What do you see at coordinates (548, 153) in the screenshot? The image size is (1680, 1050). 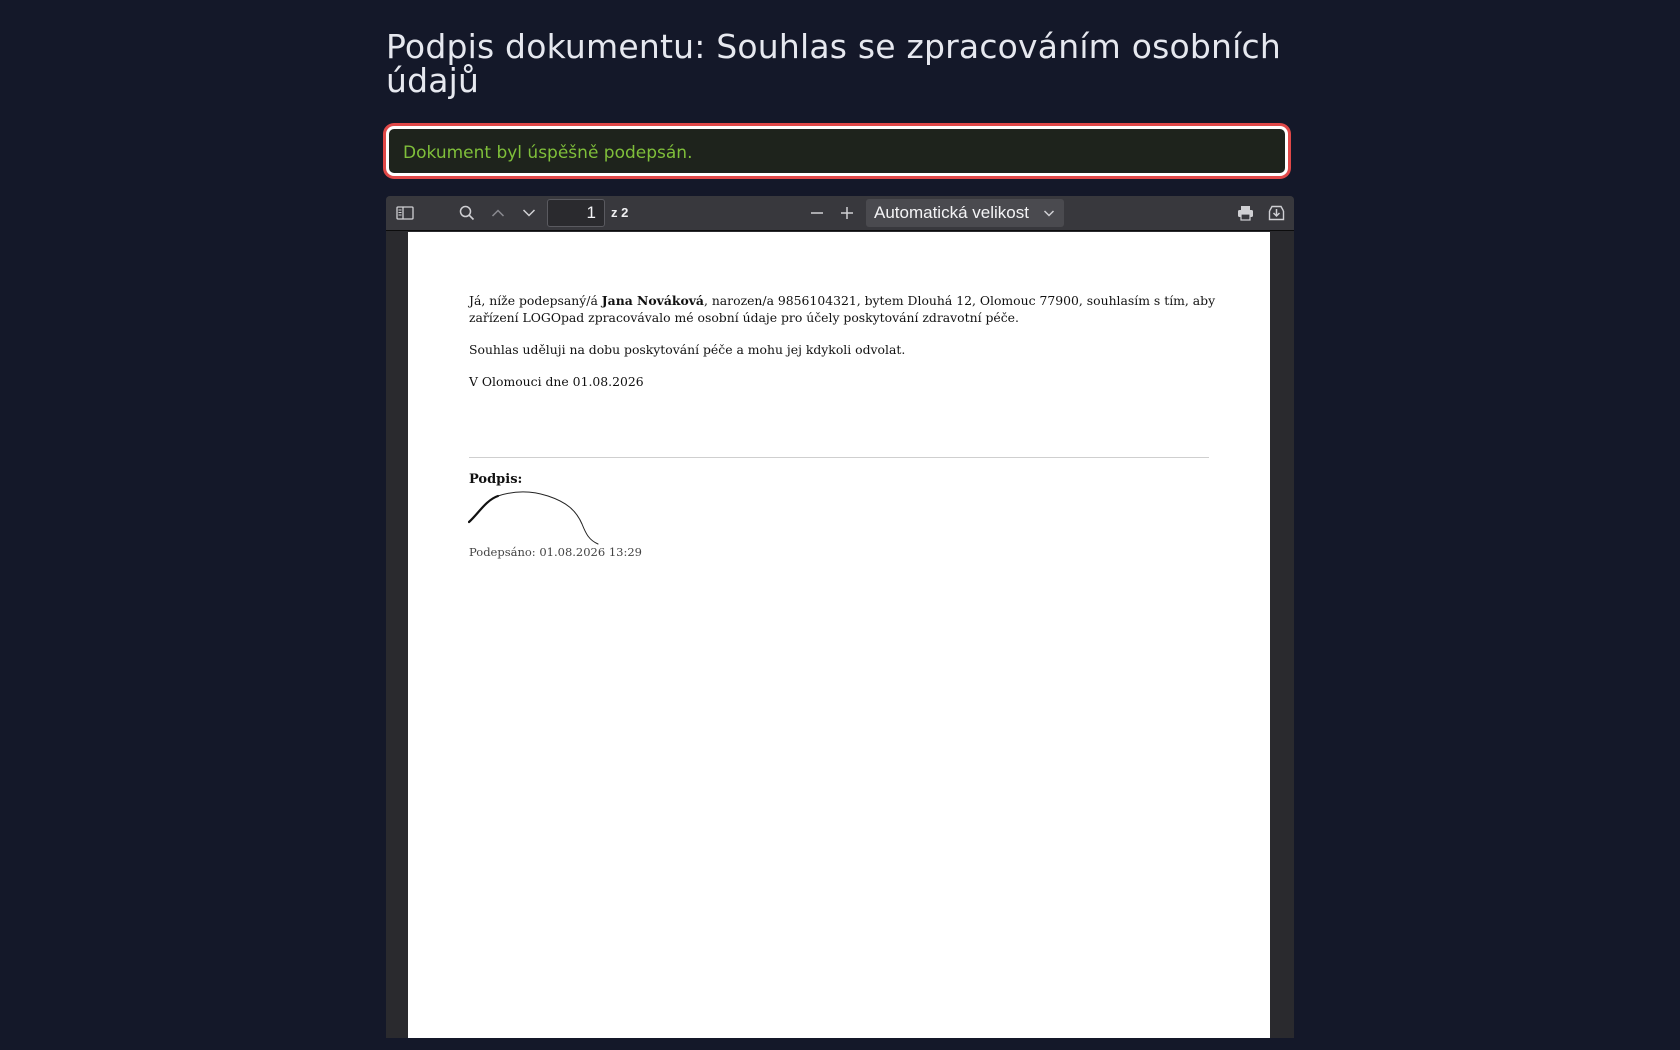 I see `success-message: Dokument byl úspěšně podepsán.` at bounding box center [548, 153].